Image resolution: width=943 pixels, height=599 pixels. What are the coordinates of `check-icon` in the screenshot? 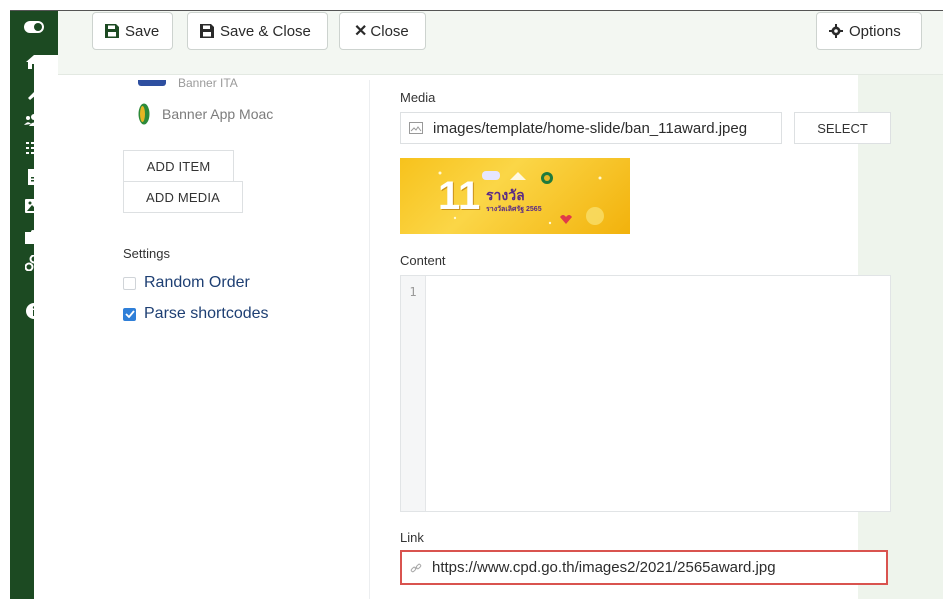 It's located at (129, 314).